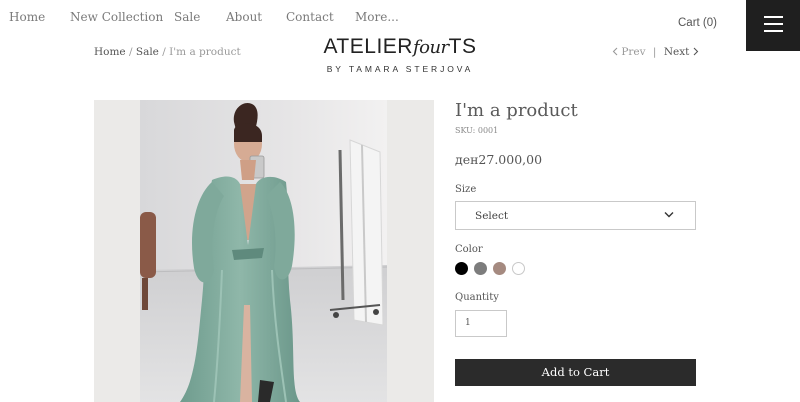 The image size is (800, 402). What do you see at coordinates (187, 17) in the screenshot?
I see `nav-item-sale: Sale` at bounding box center [187, 17].